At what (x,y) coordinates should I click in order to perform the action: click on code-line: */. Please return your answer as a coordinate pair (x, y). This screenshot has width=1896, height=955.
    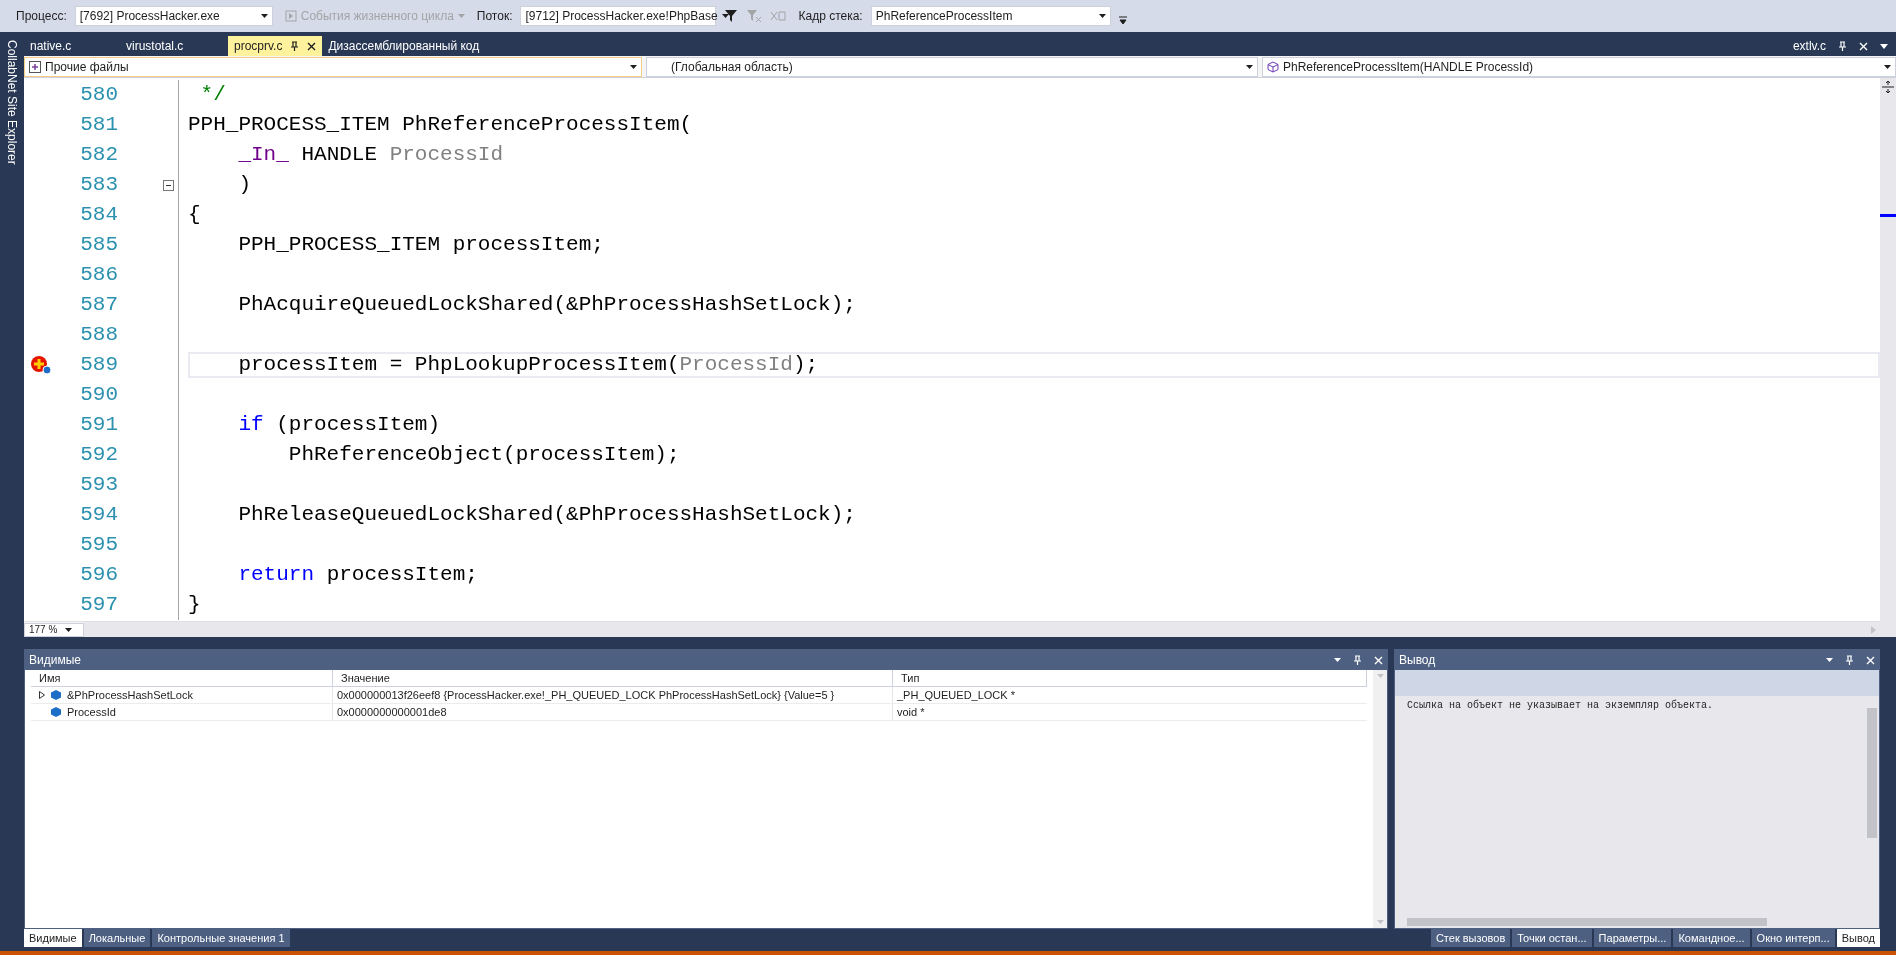
    Looking at the image, I should click on (212, 95).